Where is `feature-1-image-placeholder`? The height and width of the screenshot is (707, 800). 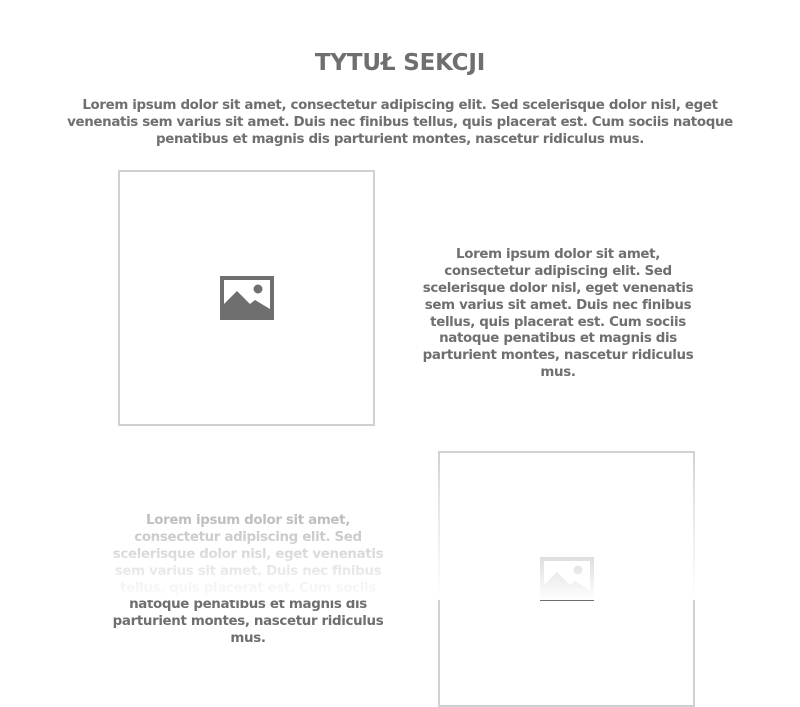 feature-1-image-placeholder is located at coordinates (246, 298).